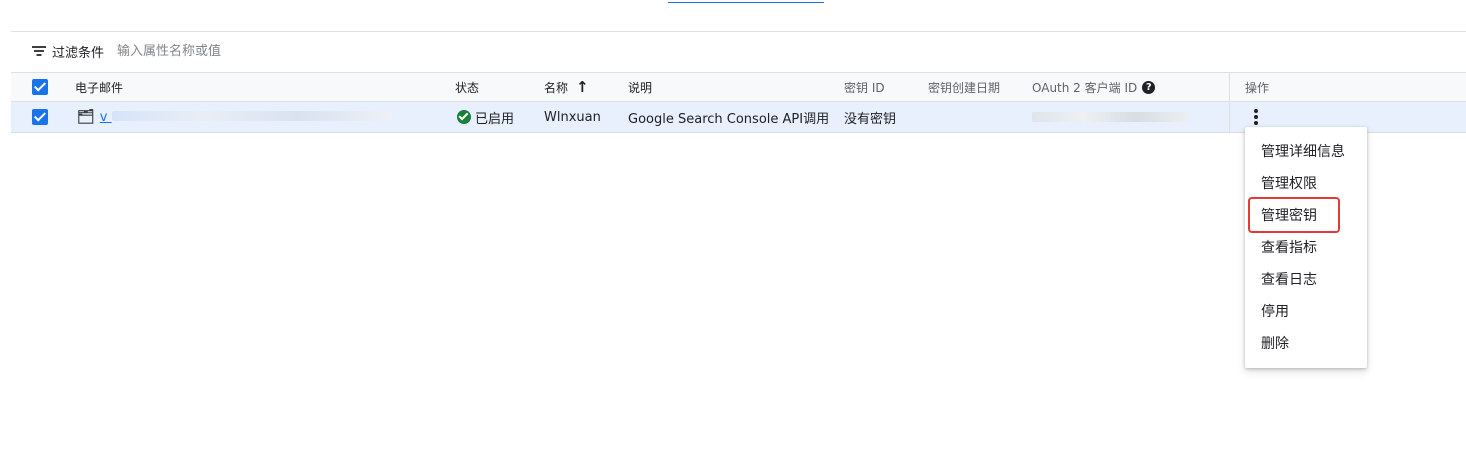 The image size is (1466, 476). Describe the element at coordinates (103, 117) in the screenshot. I see `row-email-prefix: v` at that location.